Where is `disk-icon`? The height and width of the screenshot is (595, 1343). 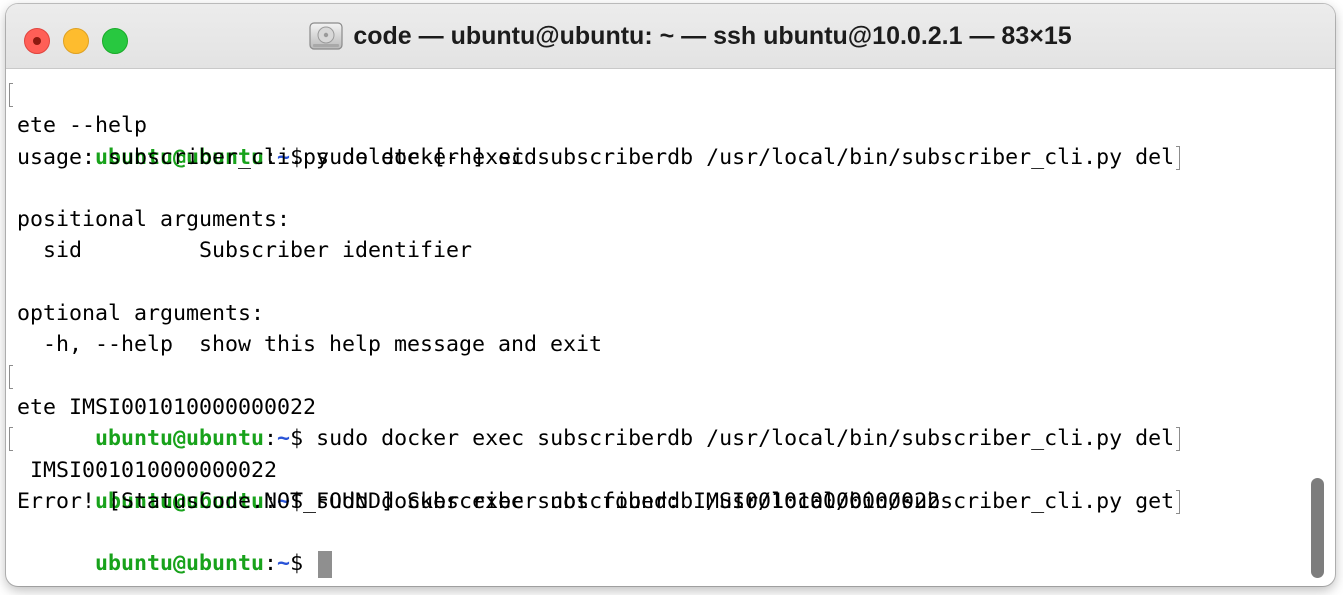
disk-icon is located at coordinates (326, 36).